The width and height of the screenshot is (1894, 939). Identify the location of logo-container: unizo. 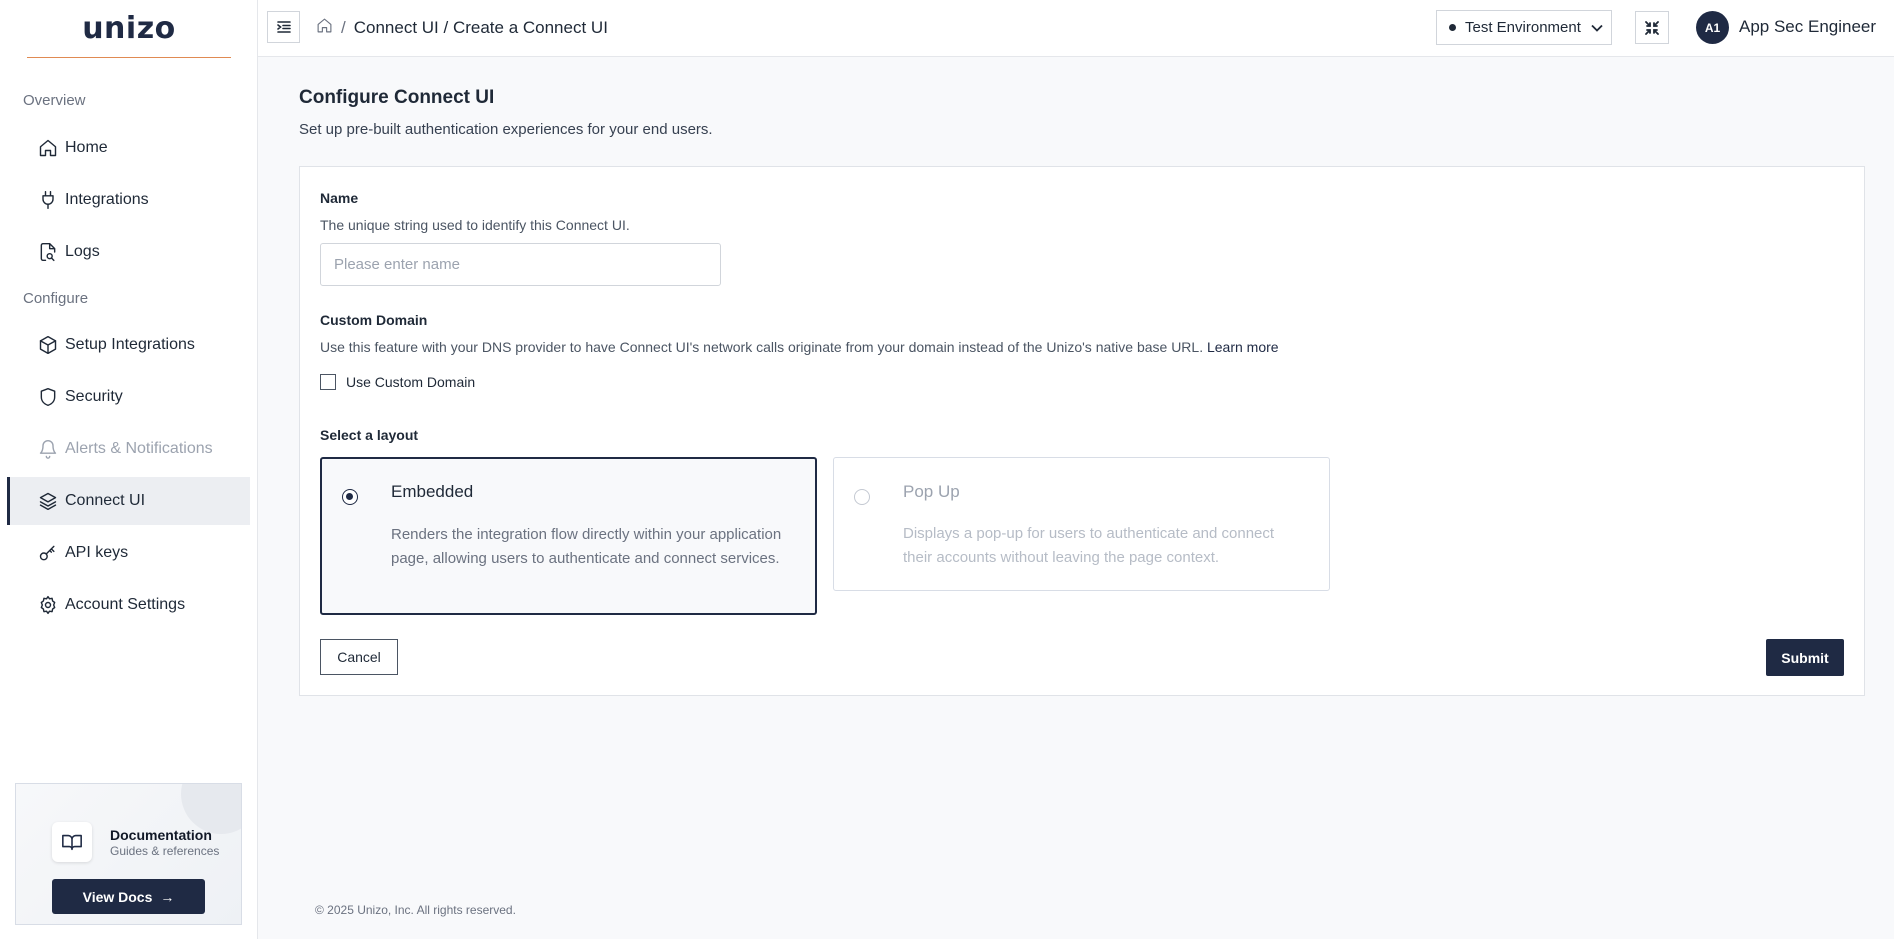
(129, 29).